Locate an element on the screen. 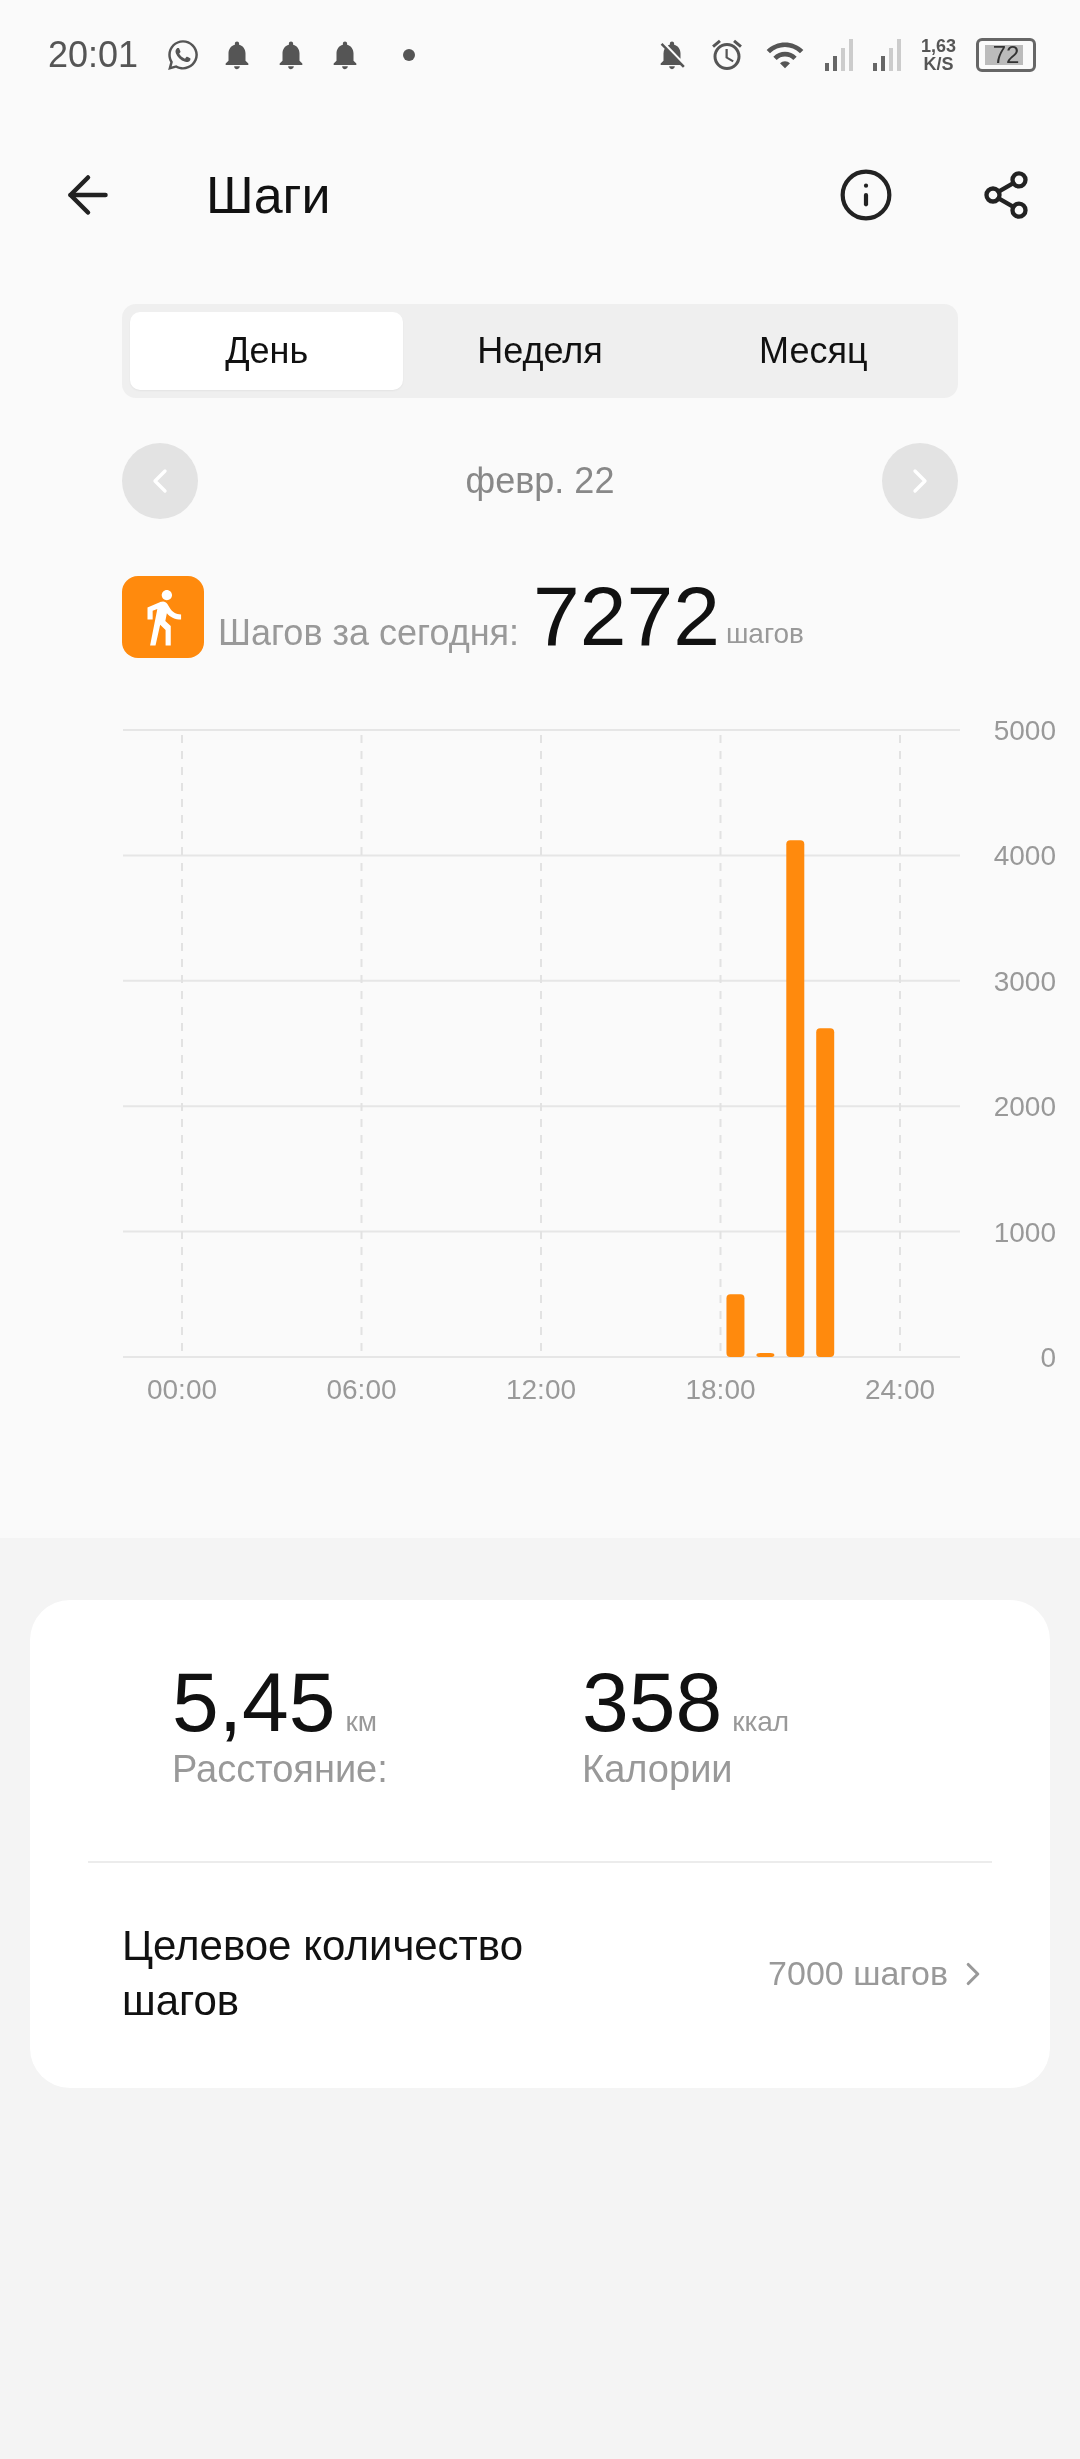 This screenshot has height=2459, width=1080. battery-icon: 72 is located at coordinates (1006, 55).